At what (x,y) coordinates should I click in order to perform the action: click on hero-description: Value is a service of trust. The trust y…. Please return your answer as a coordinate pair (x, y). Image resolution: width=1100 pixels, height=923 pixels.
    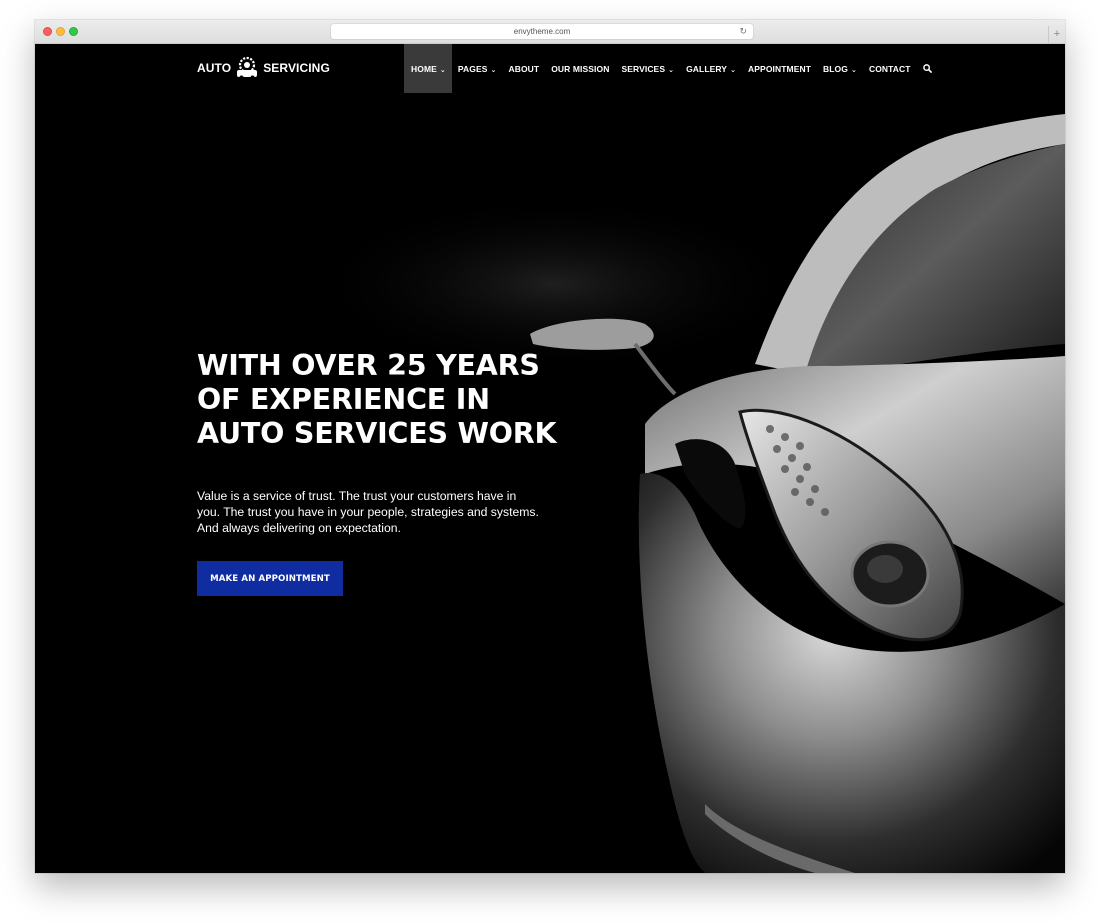
    Looking at the image, I should click on (377, 512).